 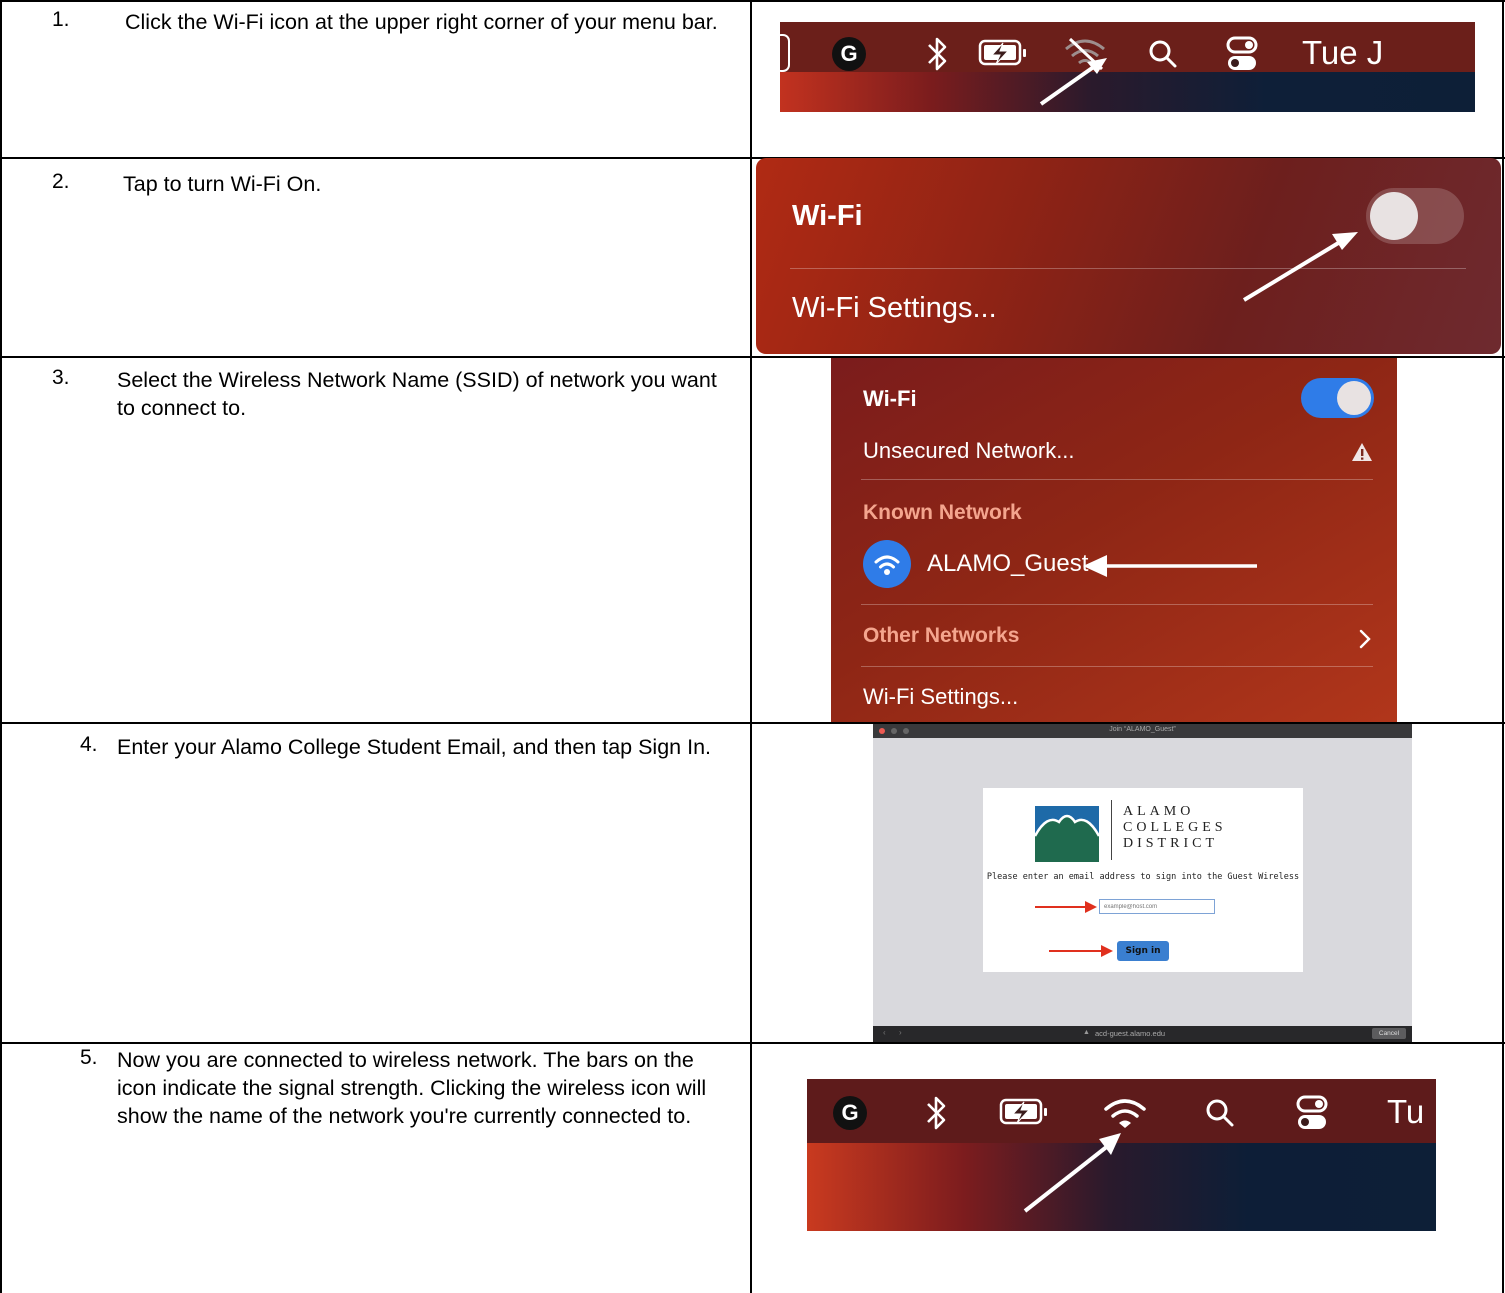 I want to click on step-number: 3., so click(x=61, y=377).